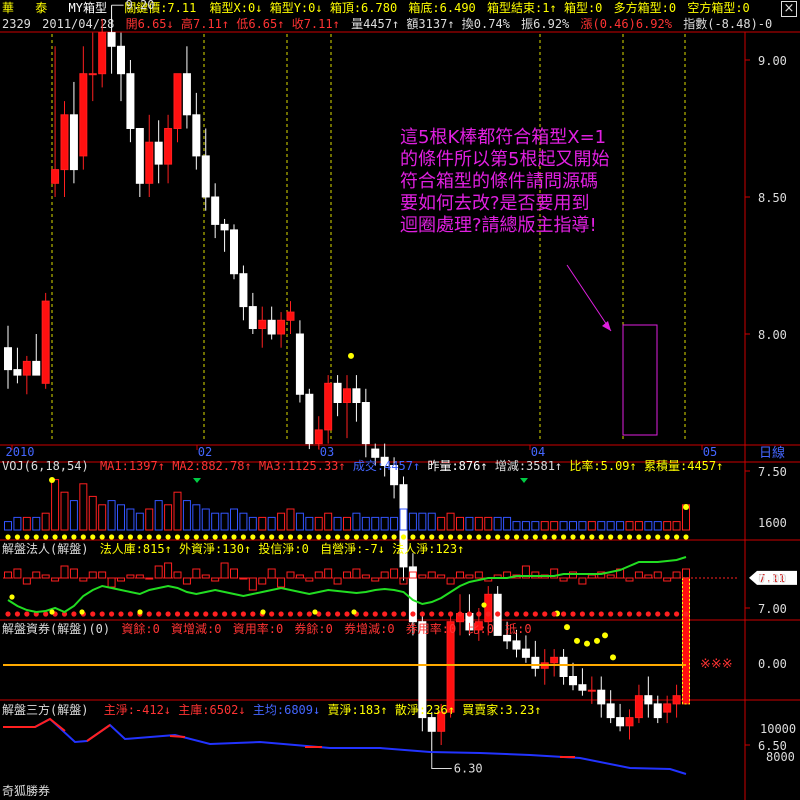 This screenshot has width=800, height=800. What do you see at coordinates (789, 9) in the screenshot?
I see `close-box-icon: ×` at bounding box center [789, 9].